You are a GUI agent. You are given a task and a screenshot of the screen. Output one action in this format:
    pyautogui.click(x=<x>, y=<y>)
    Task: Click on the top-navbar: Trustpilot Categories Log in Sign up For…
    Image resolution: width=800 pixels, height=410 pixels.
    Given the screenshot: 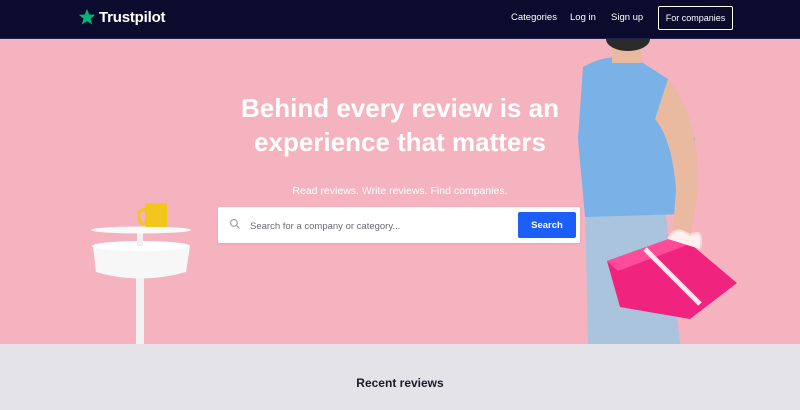 What is the action you would take?
    pyautogui.click(x=400, y=19)
    